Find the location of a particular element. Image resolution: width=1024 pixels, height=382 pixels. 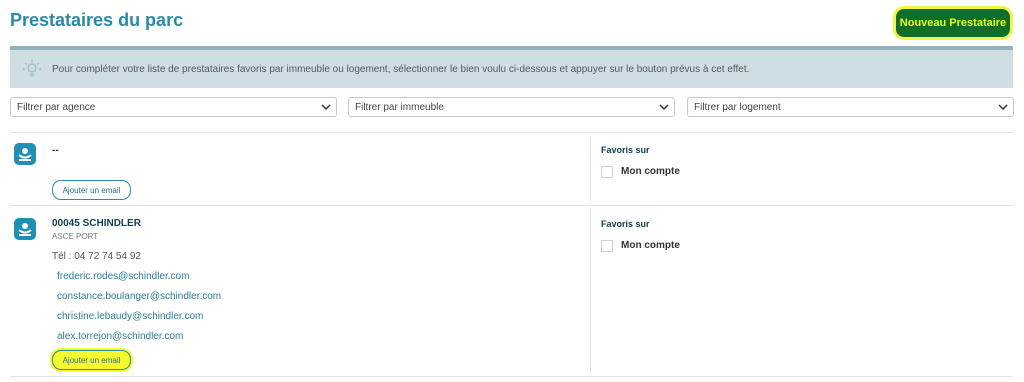

email-link: alex.torrejon@schindler.com is located at coordinates (120, 336).